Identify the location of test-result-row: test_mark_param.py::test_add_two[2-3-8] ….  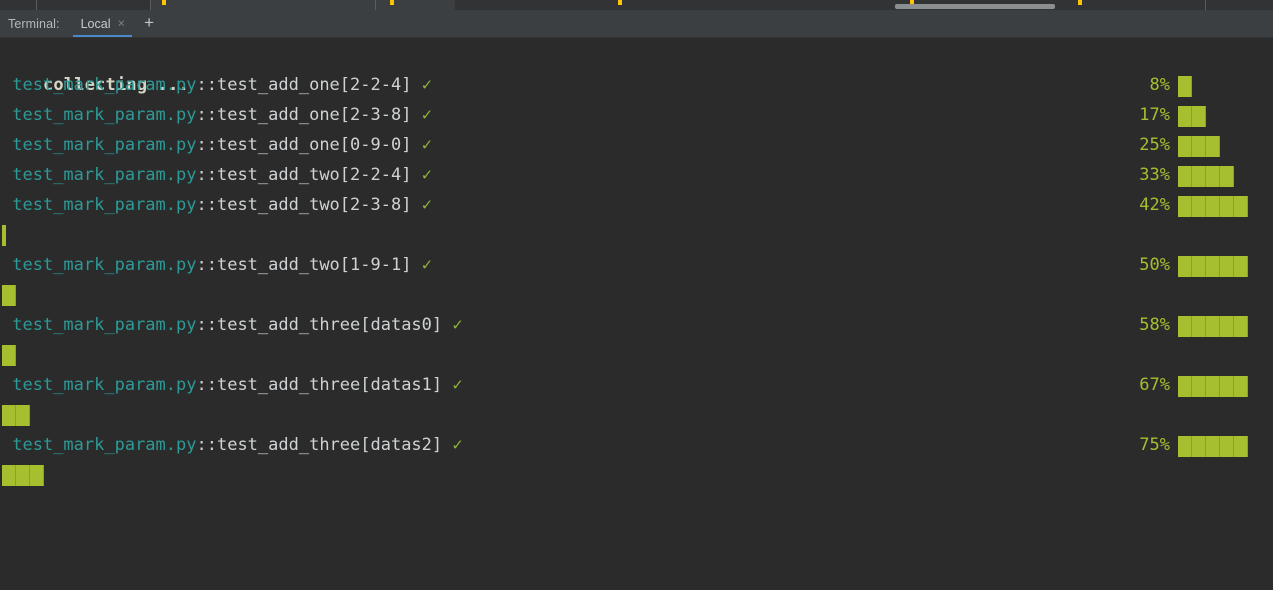
(636, 205).